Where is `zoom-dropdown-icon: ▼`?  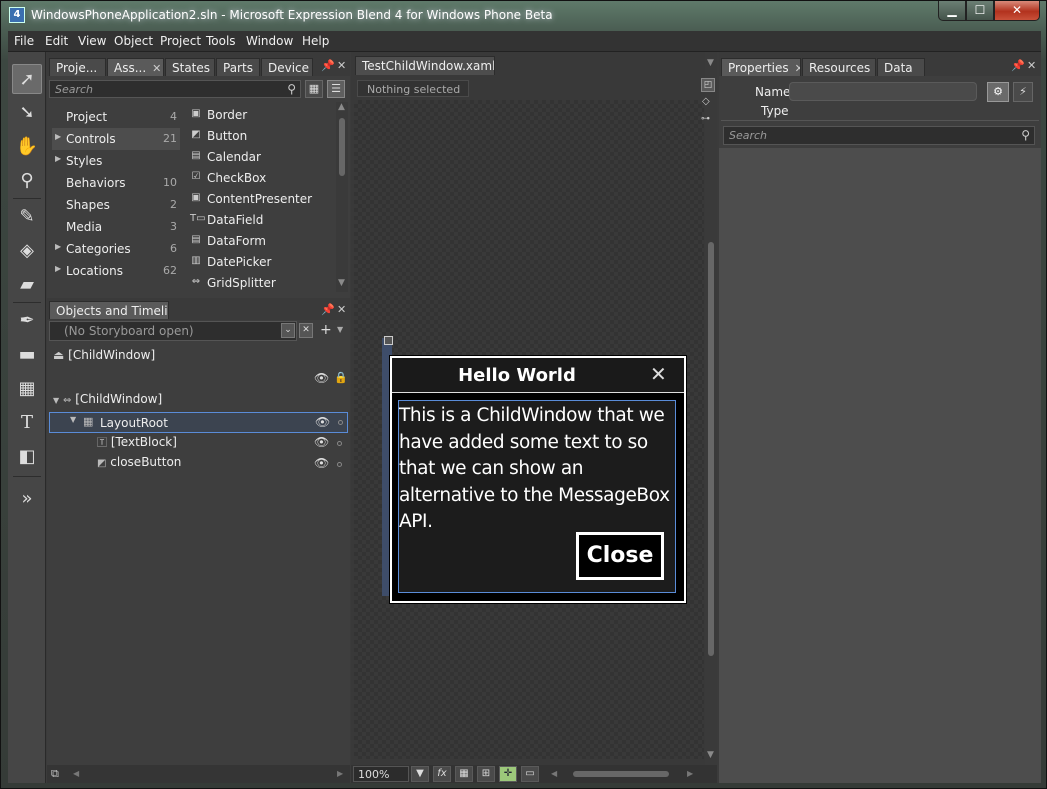 zoom-dropdown-icon: ▼ is located at coordinates (420, 774).